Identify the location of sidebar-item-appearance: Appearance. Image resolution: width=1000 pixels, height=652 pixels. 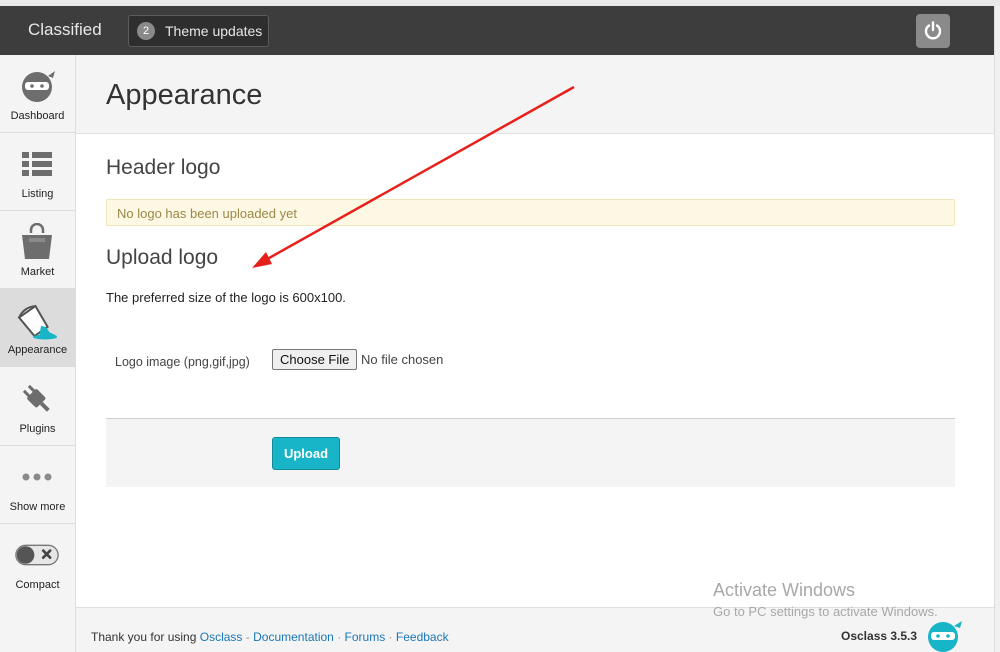
(37, 328).